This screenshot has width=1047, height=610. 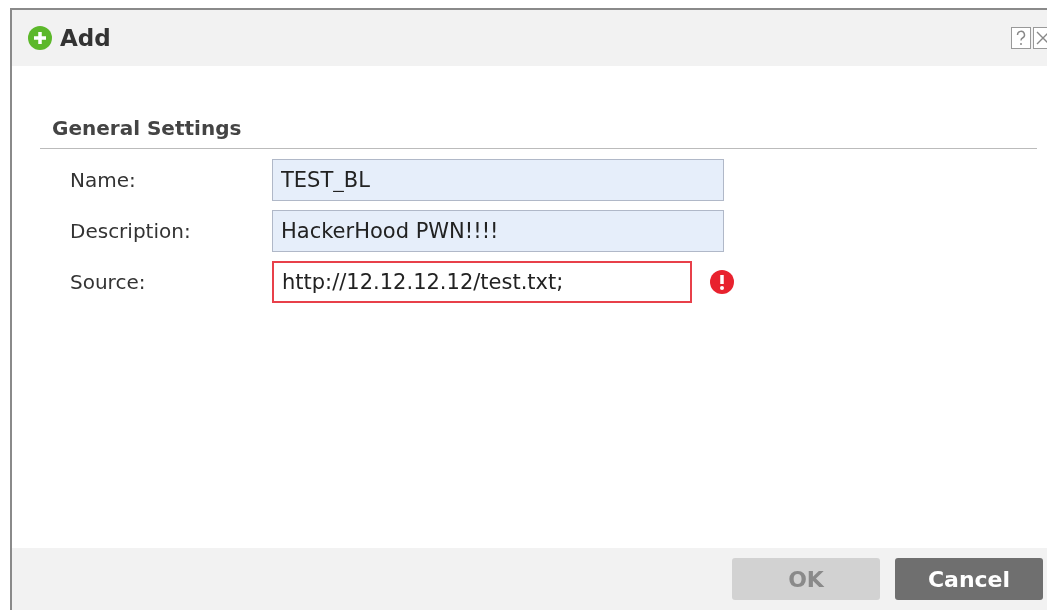 What do you see at coordinates (722, 282) in the screenshot?
I see `error-icon` at bounding box center [722, 282].